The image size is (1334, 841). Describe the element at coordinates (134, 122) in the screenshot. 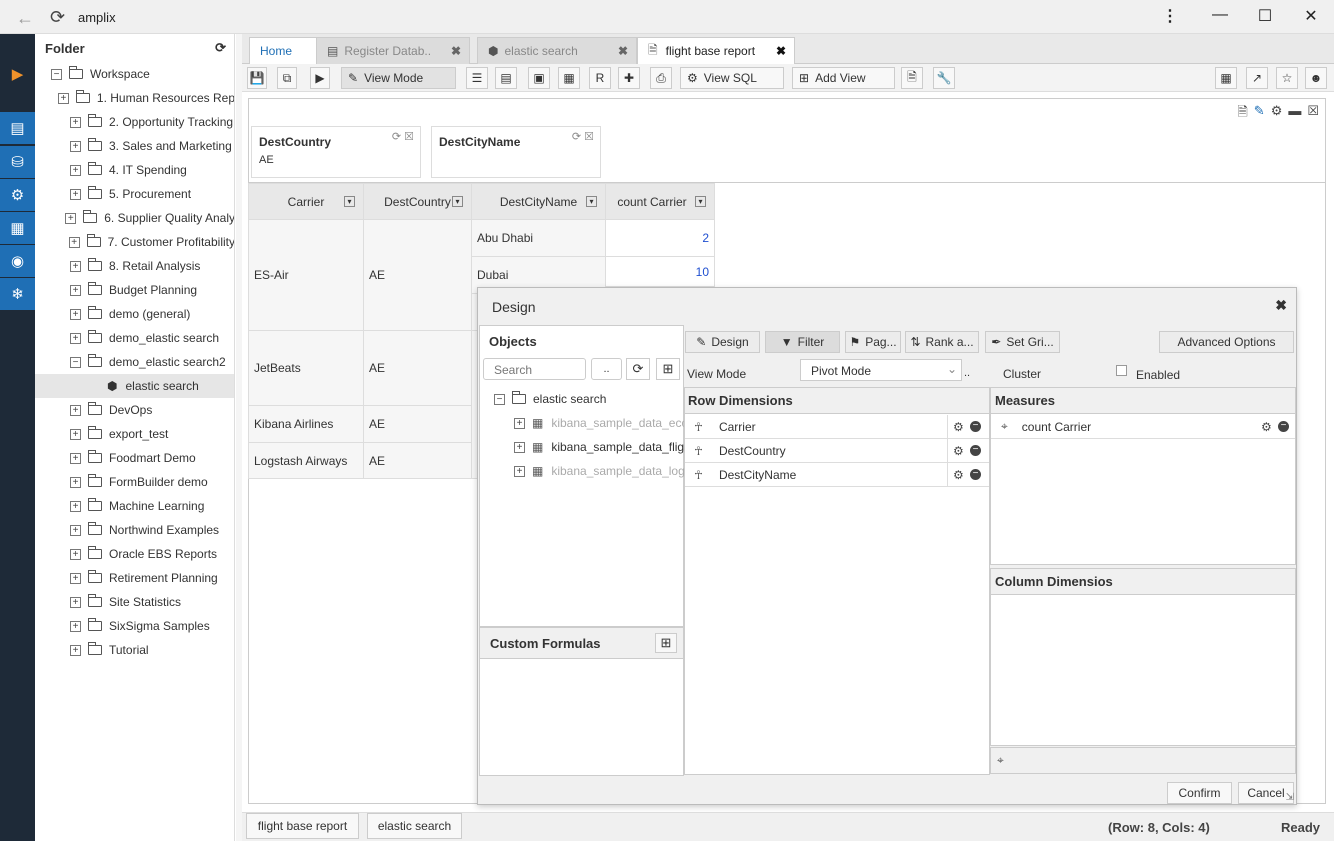

I see `folder-tree-item: +2. Opportunity Tracking` at that location.